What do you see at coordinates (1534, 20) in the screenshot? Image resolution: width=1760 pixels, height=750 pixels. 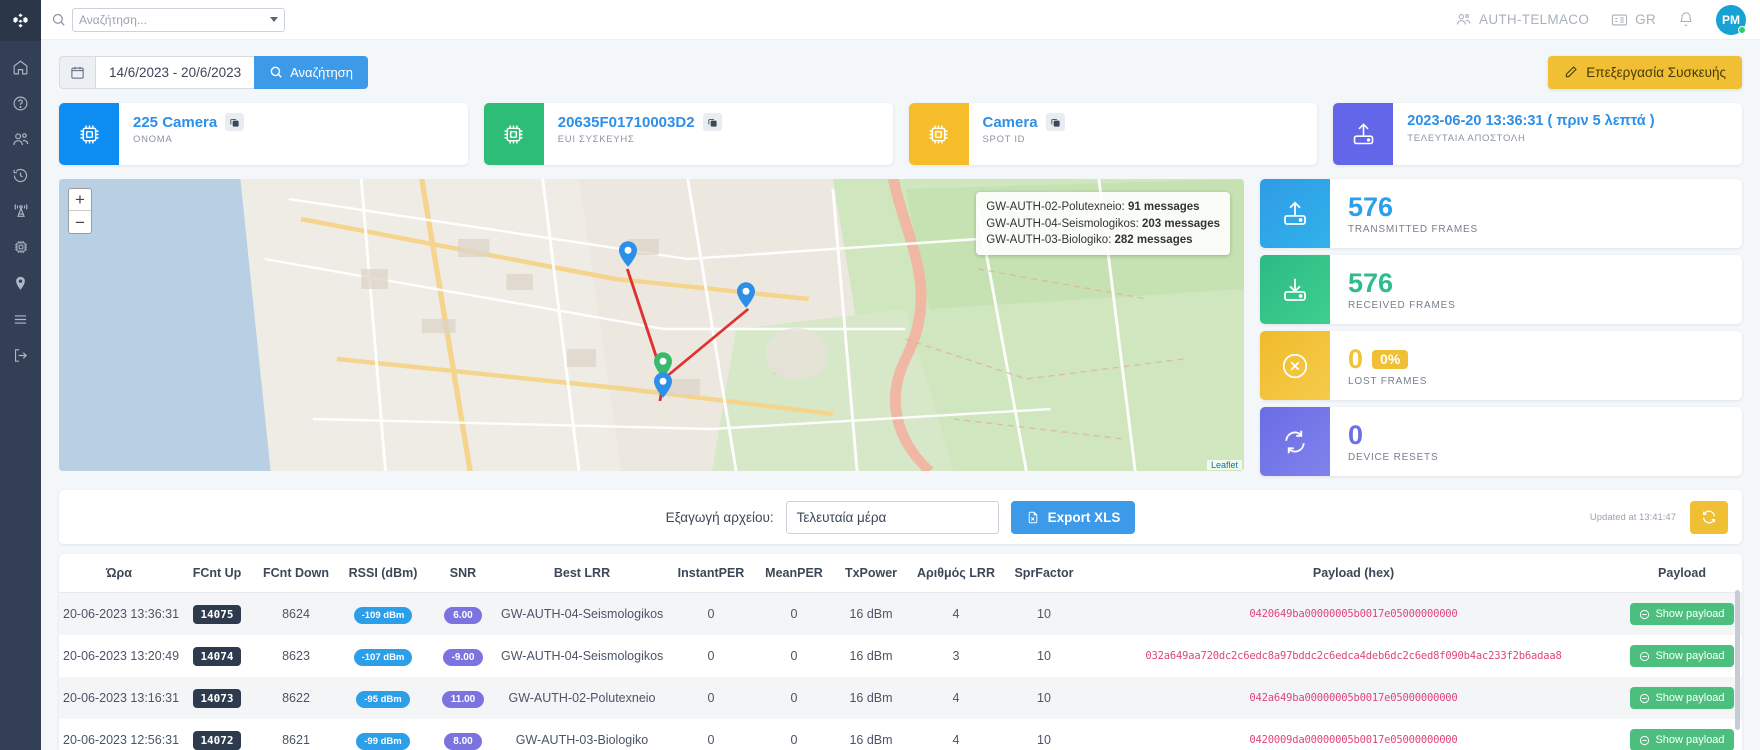 I see `org-label: AUTH-TELMACO` at bounding box center [1534, 20].